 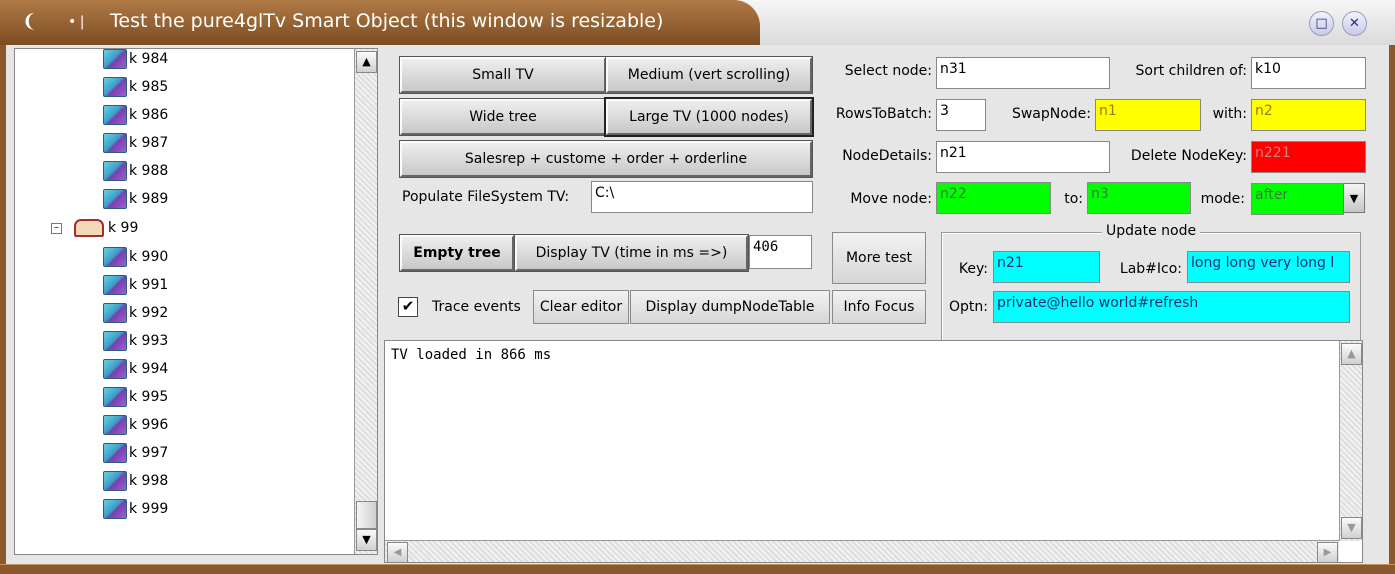 What do you see at coordinates (631, 253) in the screenshot?
I see `display-tv-button: Display TV (time in ms =>)` at bounding box center [631, 253].